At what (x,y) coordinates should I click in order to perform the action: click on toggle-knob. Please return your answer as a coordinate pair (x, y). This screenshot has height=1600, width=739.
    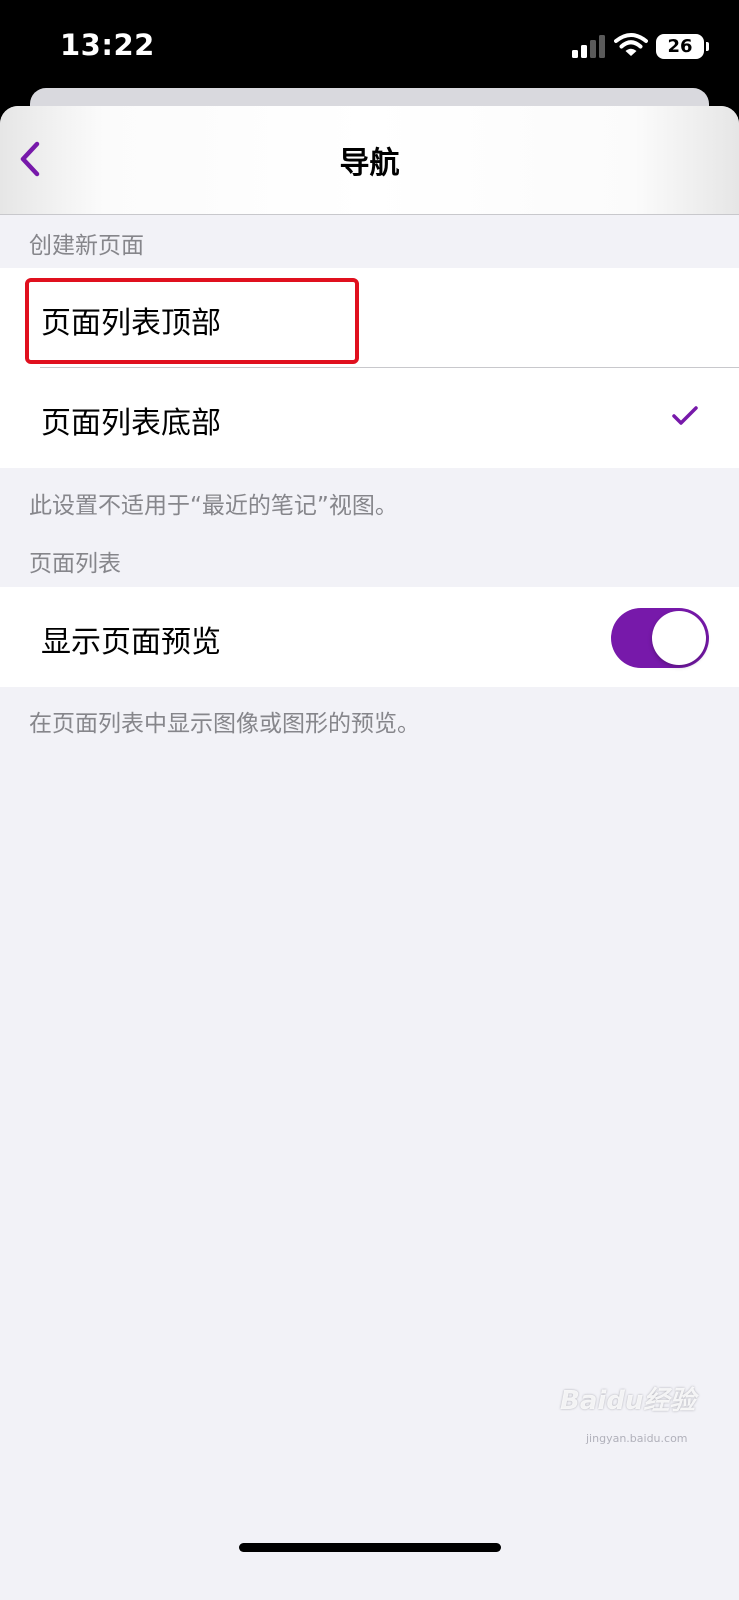
    Looking at the image, I should click on (679, 638).